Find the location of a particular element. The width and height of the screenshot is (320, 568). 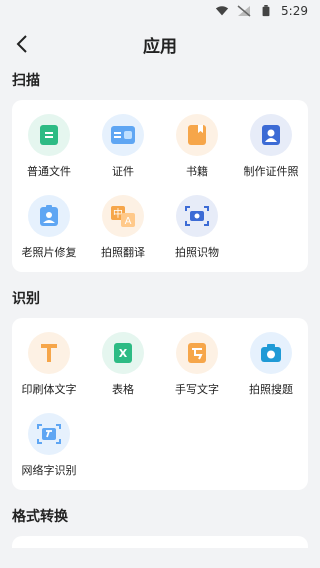

app-item-label: 拍照翻译 is located at coordinates (123, 252).